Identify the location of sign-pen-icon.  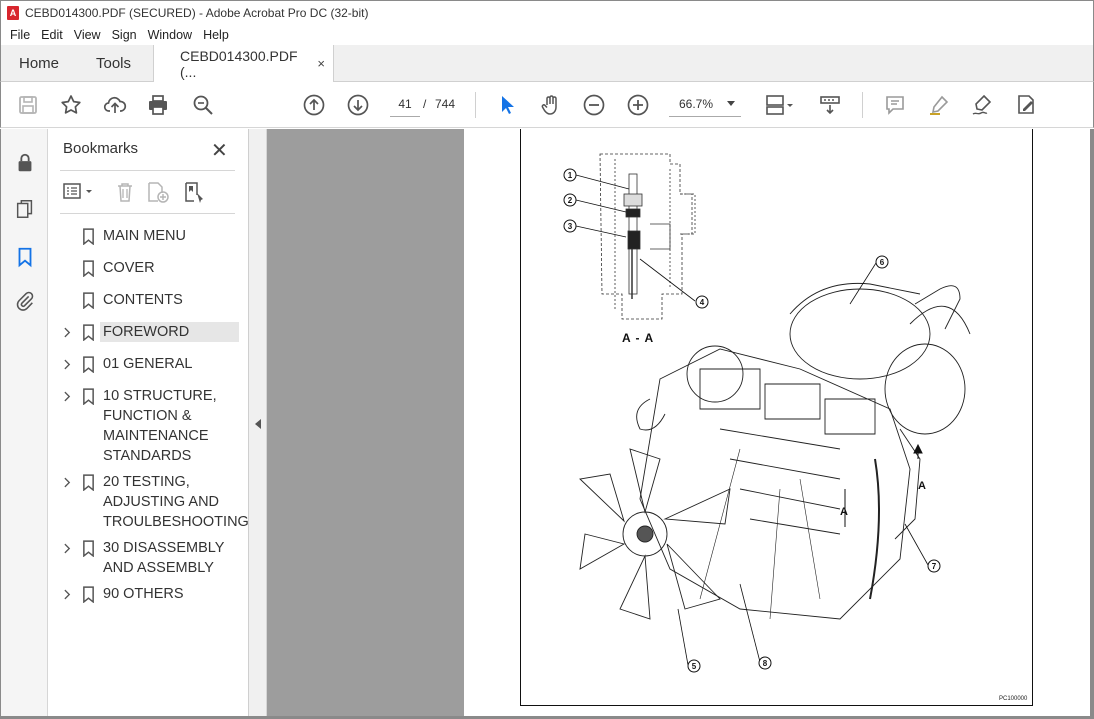
(982, 105).